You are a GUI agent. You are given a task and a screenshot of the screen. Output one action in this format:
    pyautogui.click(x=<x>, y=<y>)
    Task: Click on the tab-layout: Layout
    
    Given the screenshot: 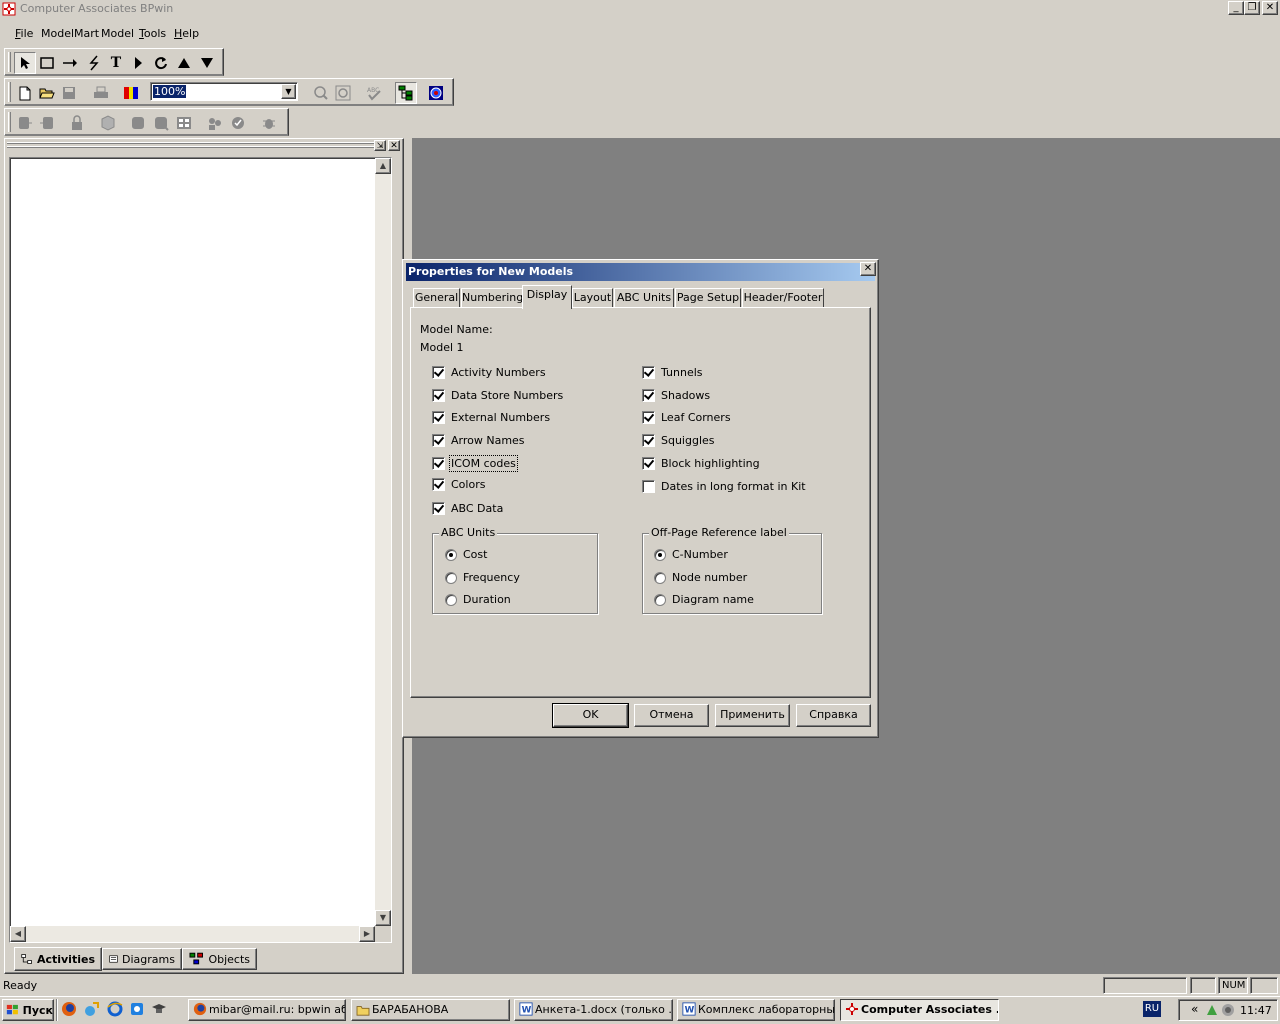 What is the action you would take?
    pyautogui.click(x=592, y=298)
    